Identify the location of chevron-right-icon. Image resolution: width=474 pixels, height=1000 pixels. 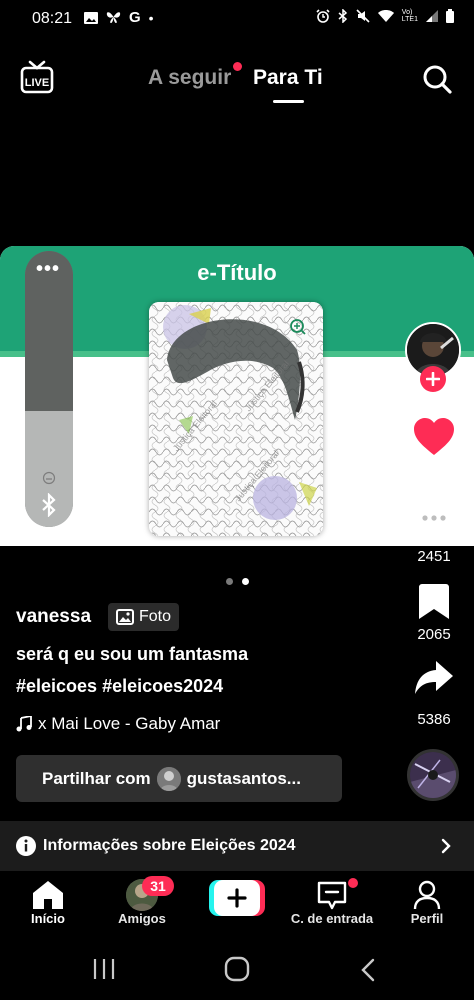
(446, 846).